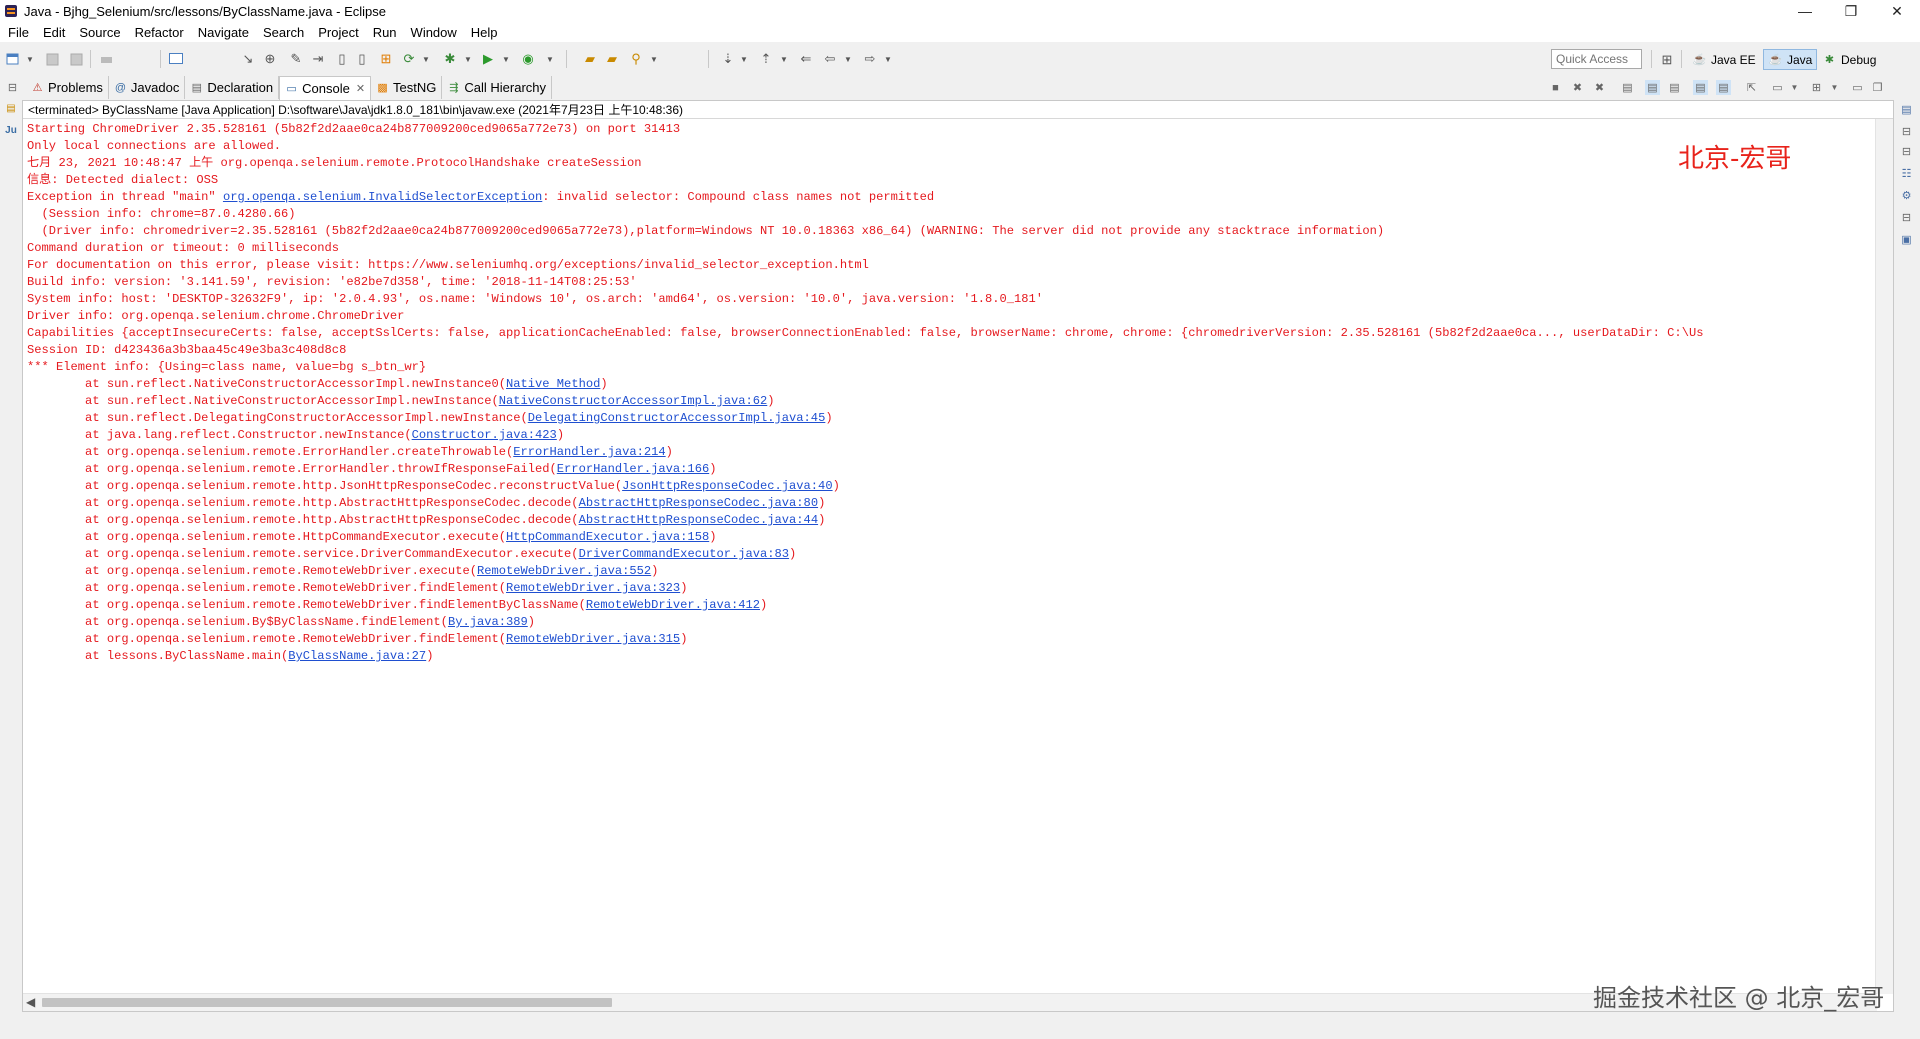  I want to click on skip-breakpoints-icon: ↘, so click(248, 59).